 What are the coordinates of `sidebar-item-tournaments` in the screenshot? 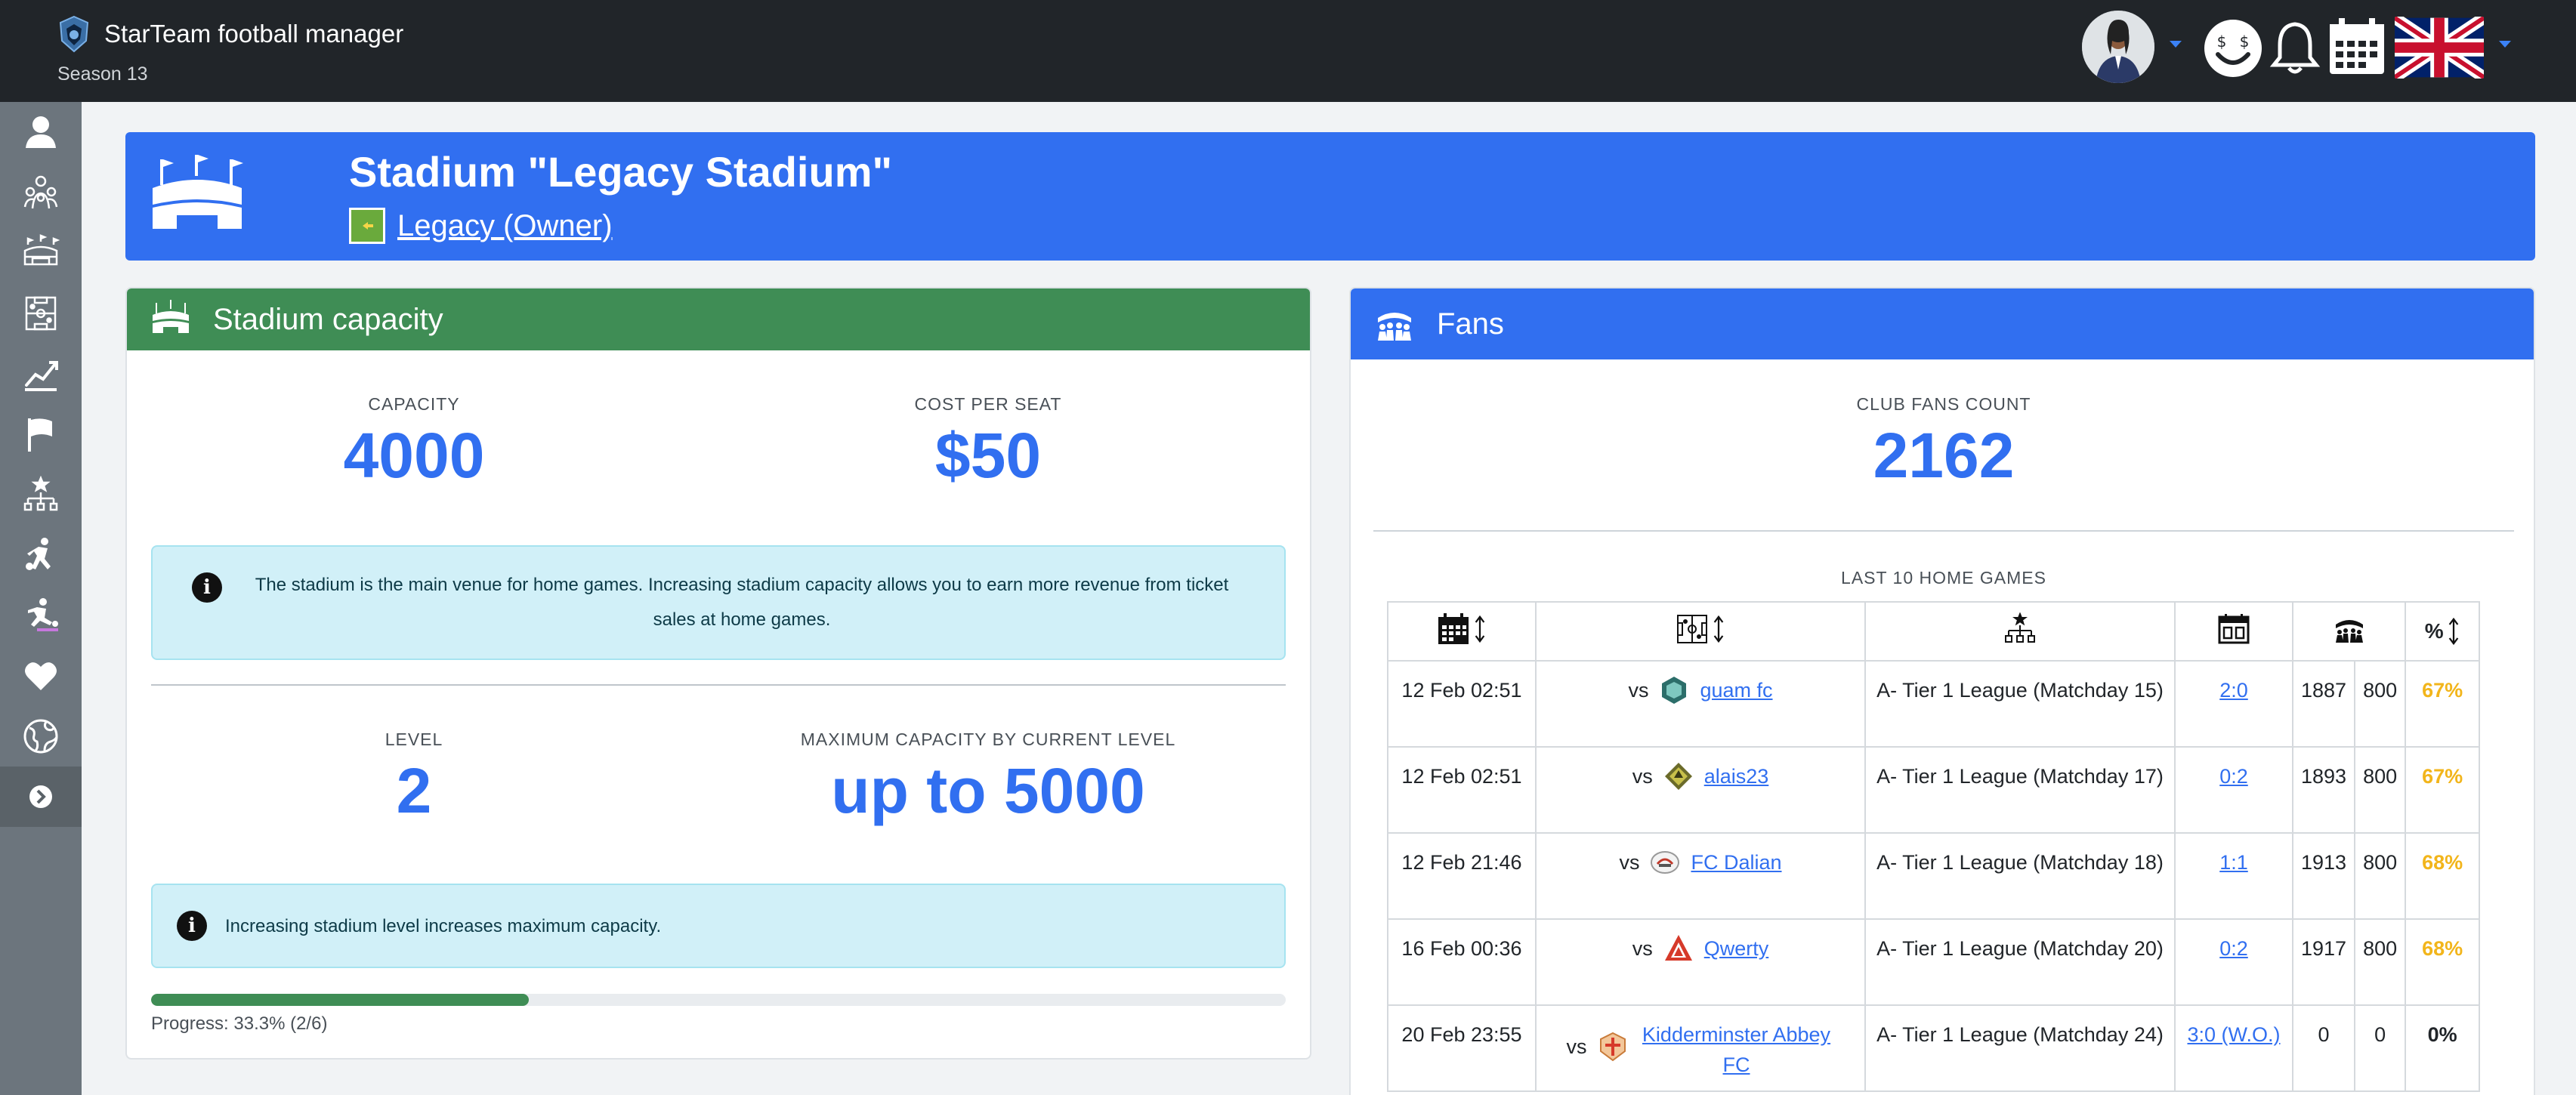 It's located at (41, 494).